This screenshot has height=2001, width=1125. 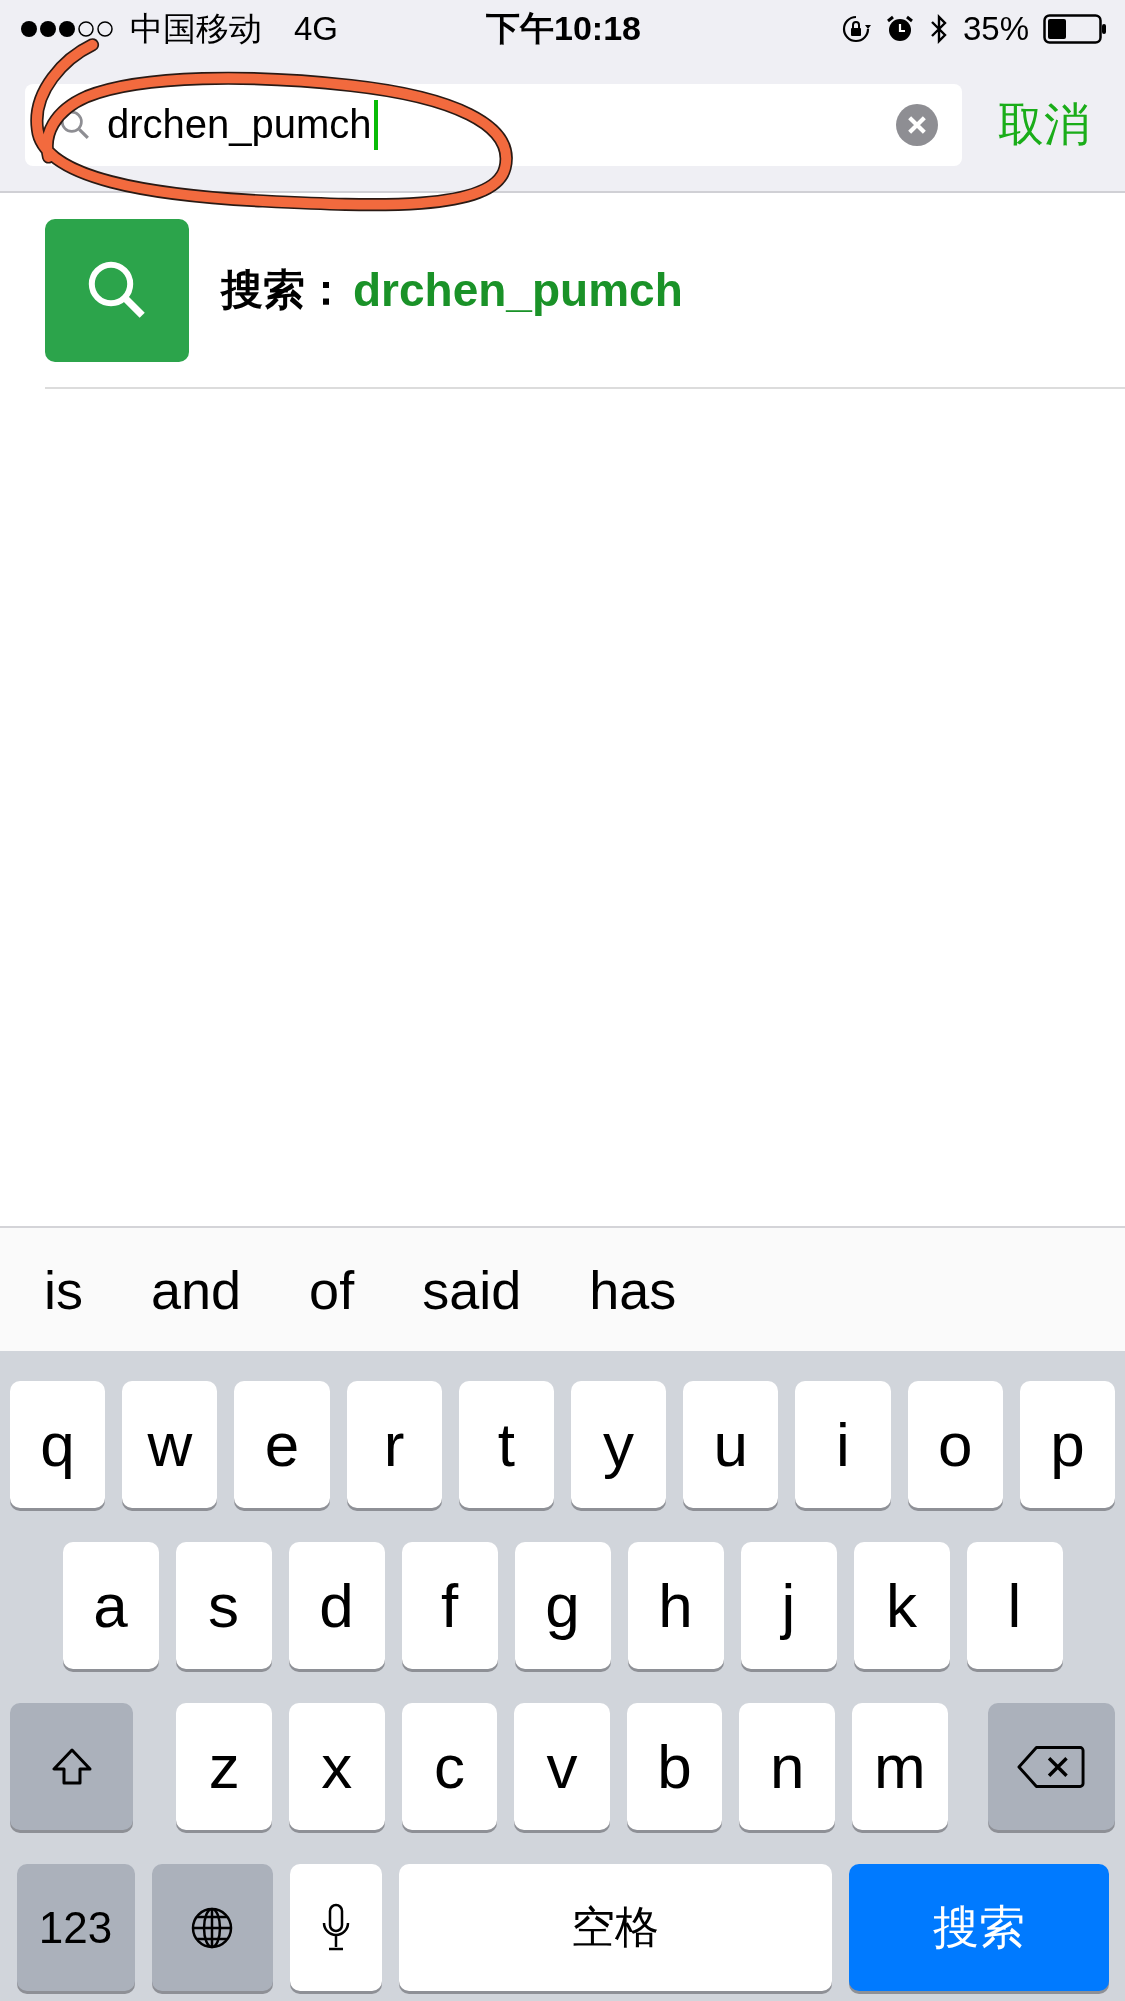 I want to click on backspace-icon, so click(x=1051, y=1766).